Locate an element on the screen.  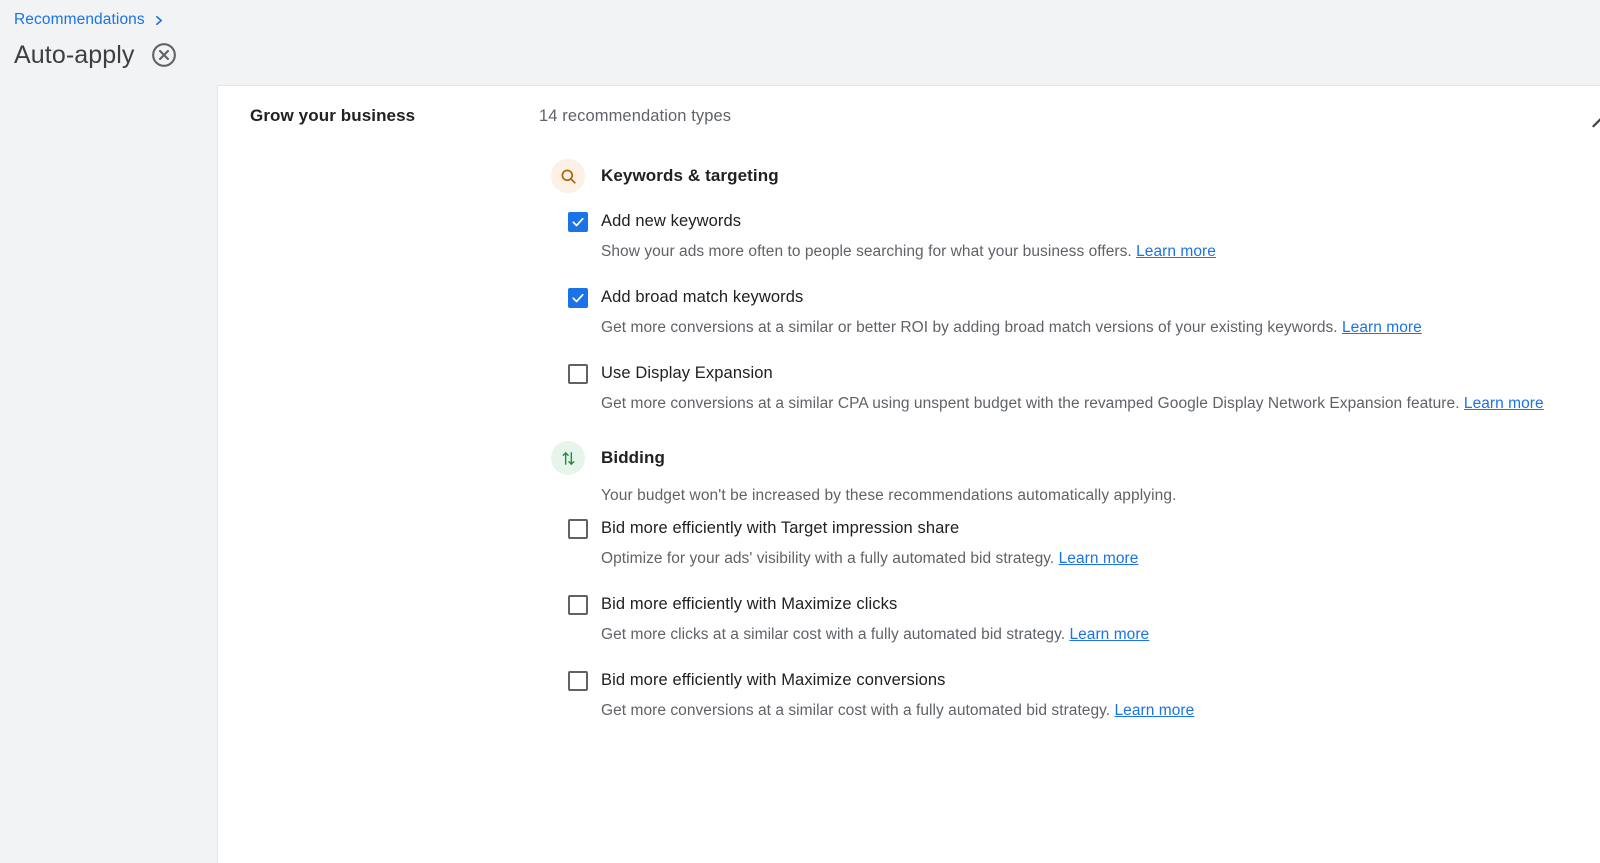
option-label: Add new keywords is located at coordinates (1100, 221).